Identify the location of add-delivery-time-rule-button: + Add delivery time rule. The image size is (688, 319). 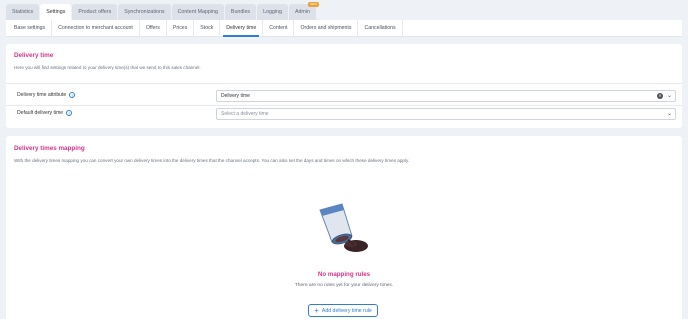
(343, 310).